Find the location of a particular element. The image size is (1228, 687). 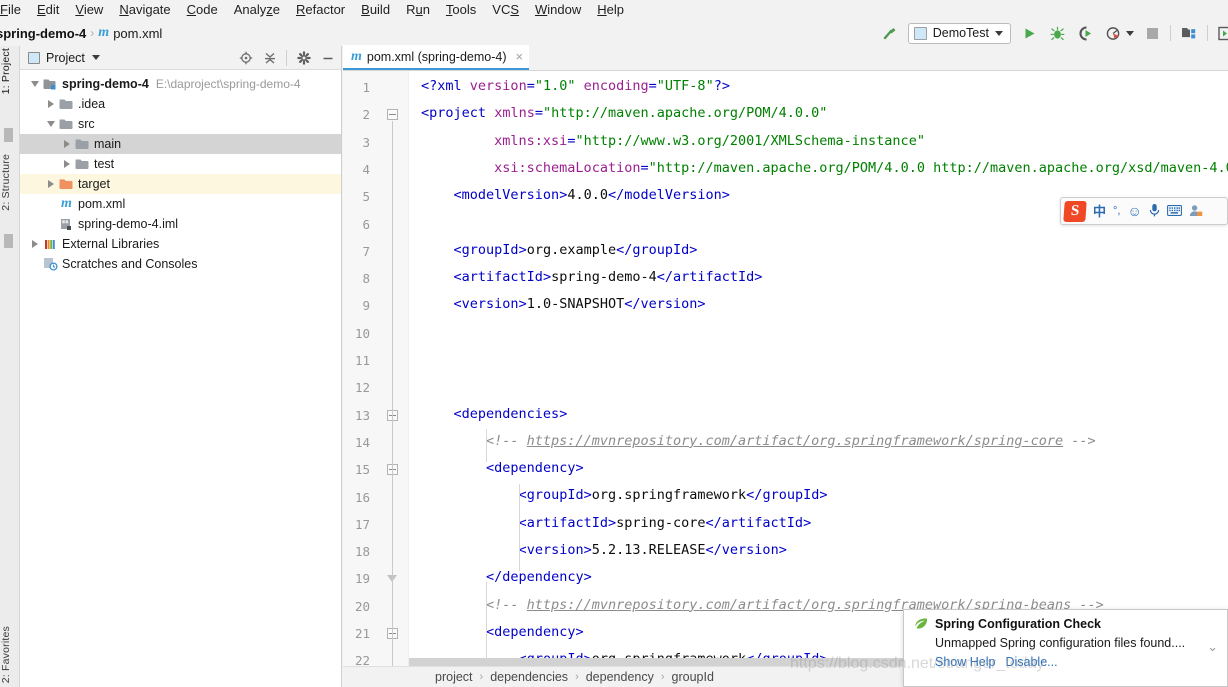

breadcrumb-item-project: project is located at coordinates (454, 677).